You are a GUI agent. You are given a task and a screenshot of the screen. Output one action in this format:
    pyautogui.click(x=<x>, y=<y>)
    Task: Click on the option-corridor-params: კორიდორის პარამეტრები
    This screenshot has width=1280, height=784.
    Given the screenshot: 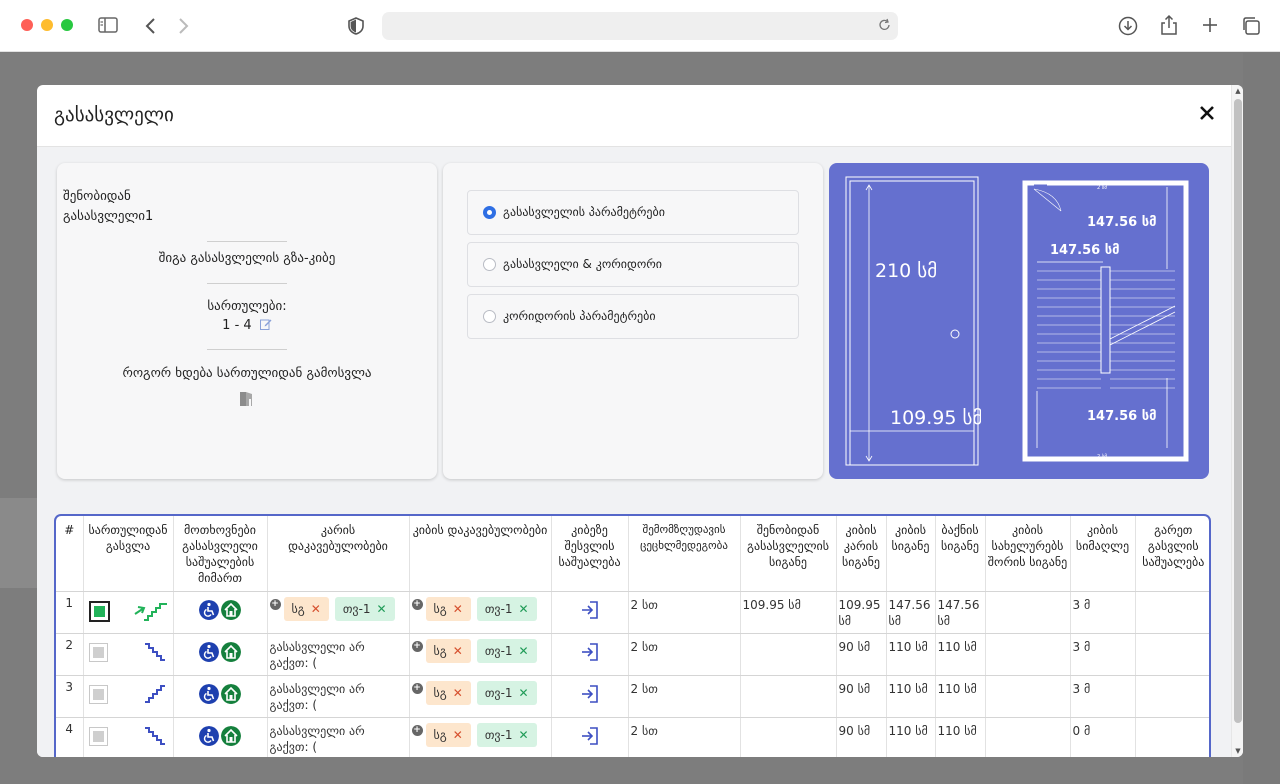 What is the action you would take?
    pyautogui.click(x=633, y=316)
    